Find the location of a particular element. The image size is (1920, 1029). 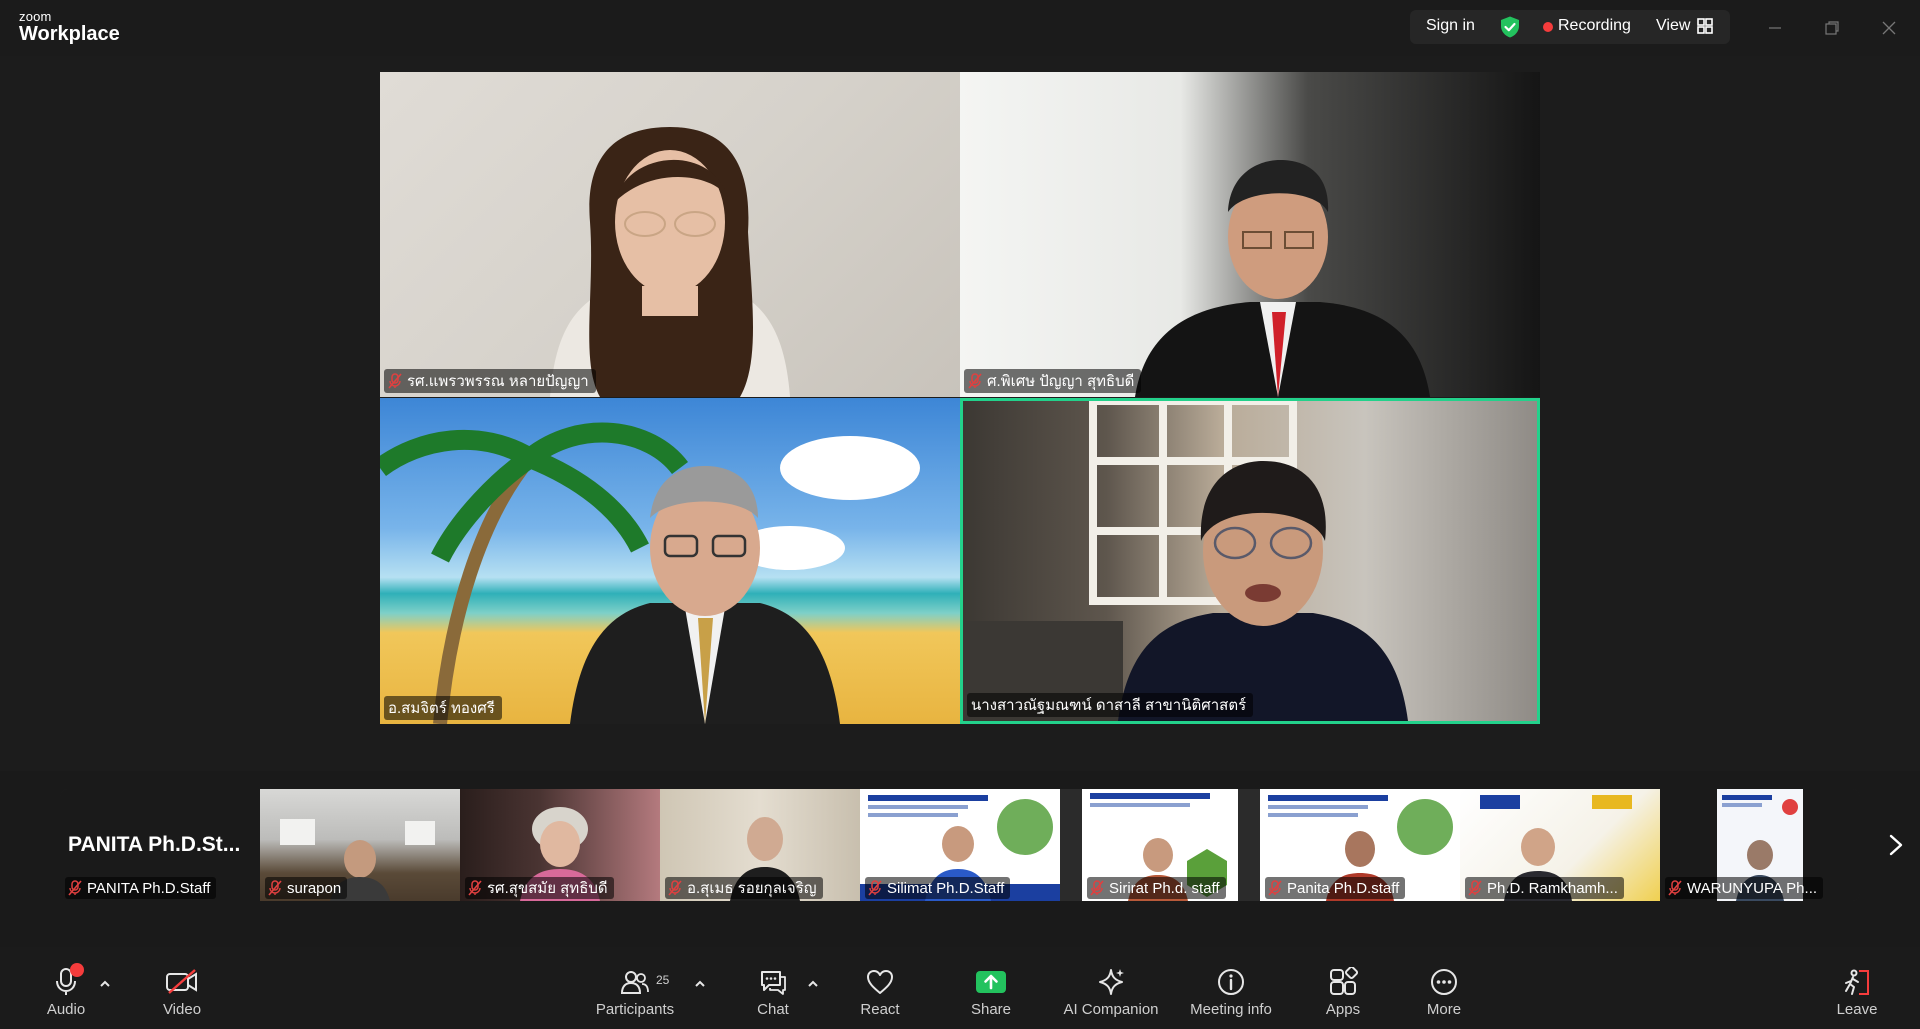

ai-companion-button: AI Companion is located at coordinates (1111, 988).